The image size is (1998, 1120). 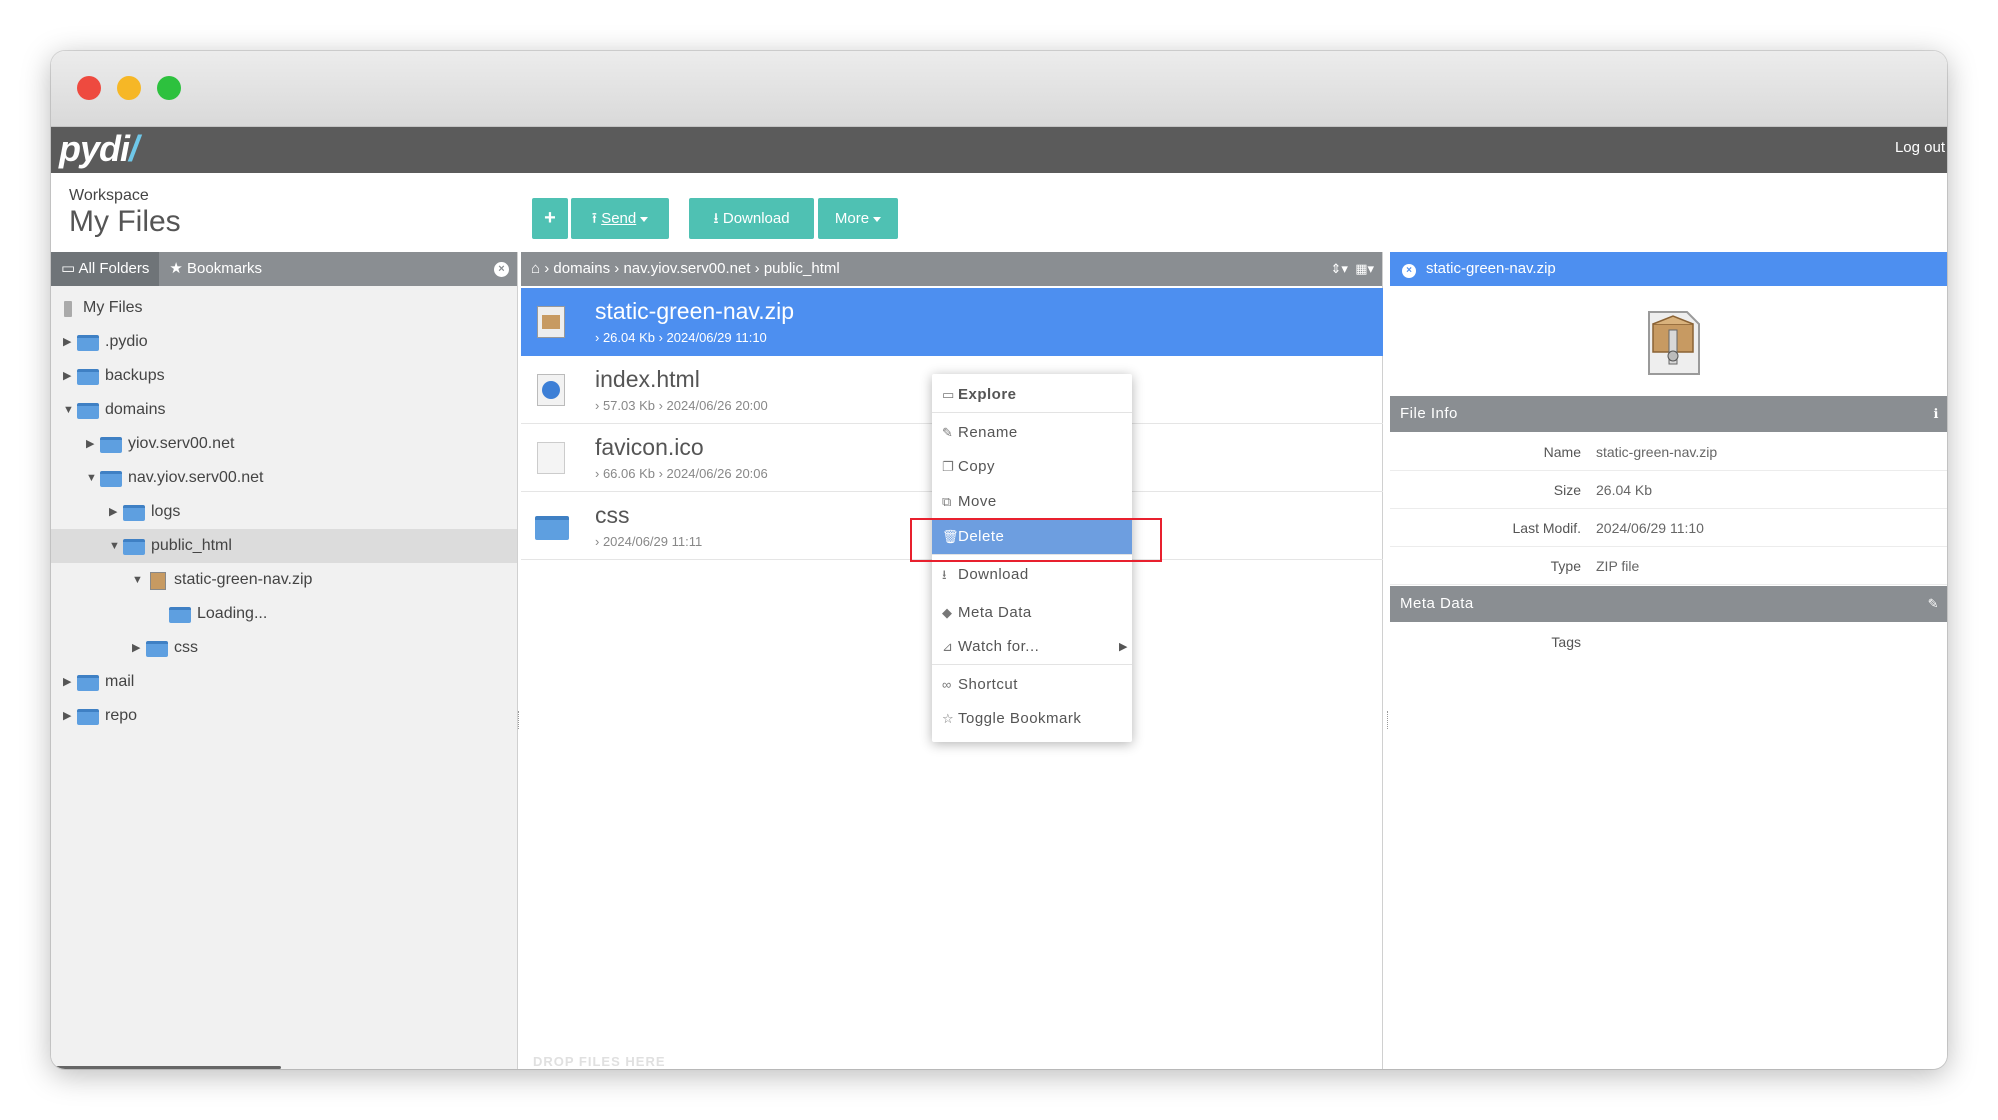 What do you see at coordinates (1364, 268) in the screenshot?
I see `grid-view-icon: ▦▾` at bounding box center [1364, 268].